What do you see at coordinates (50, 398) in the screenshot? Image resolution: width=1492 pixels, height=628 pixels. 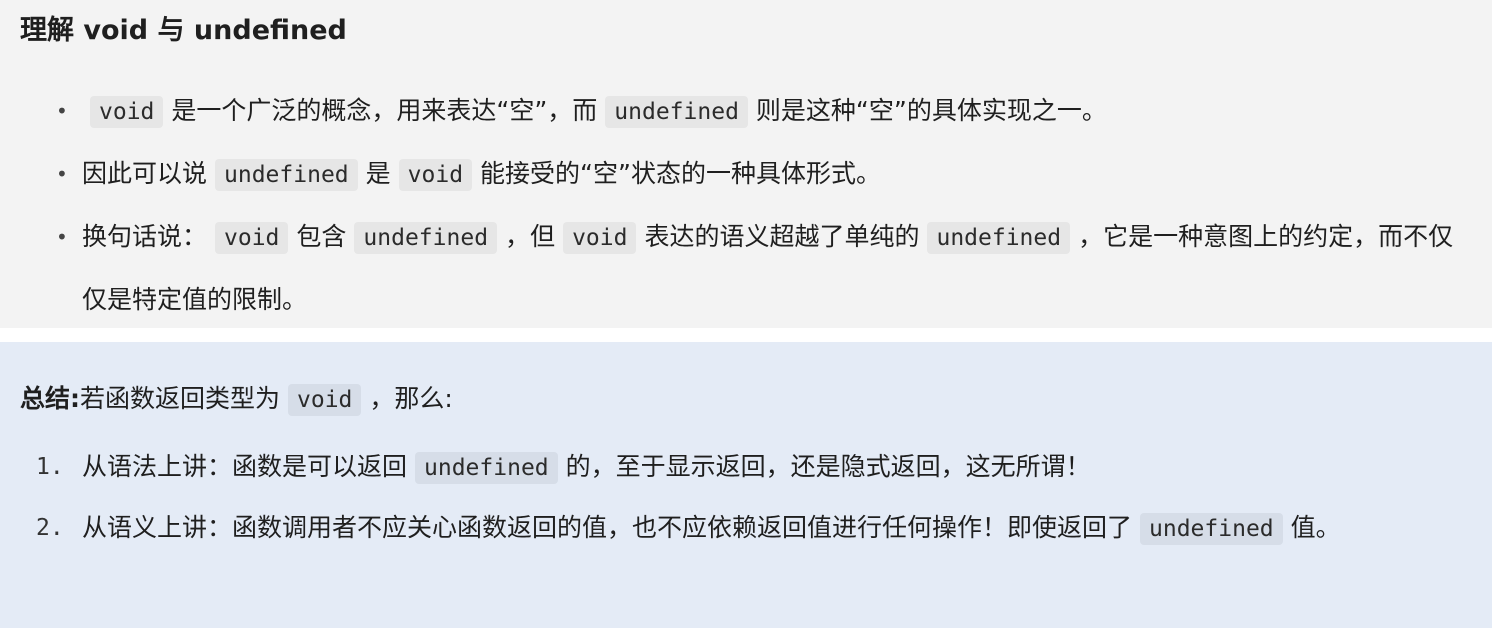 I see `summary-label: 总结:` at bounding box center [50, 398].